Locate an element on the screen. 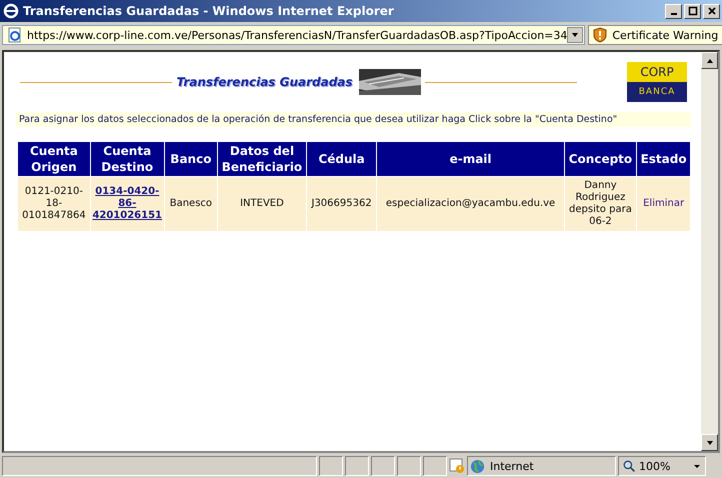 The height and width of the screenshot is (478, 722). logo-top-text: CORP is located at coordinates (657, 72).